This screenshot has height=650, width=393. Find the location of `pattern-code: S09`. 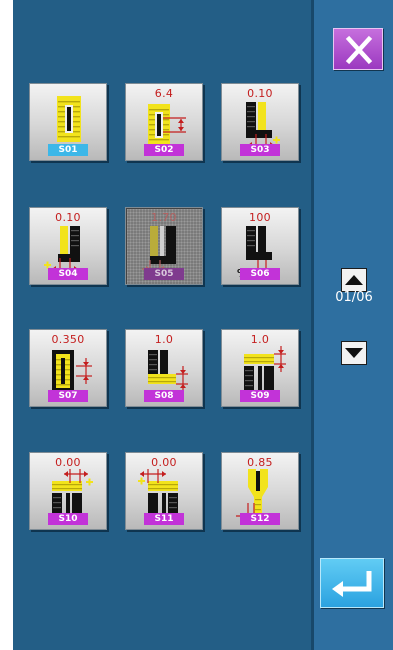

pattern-code: S09 is located at coordinates (260, 396).